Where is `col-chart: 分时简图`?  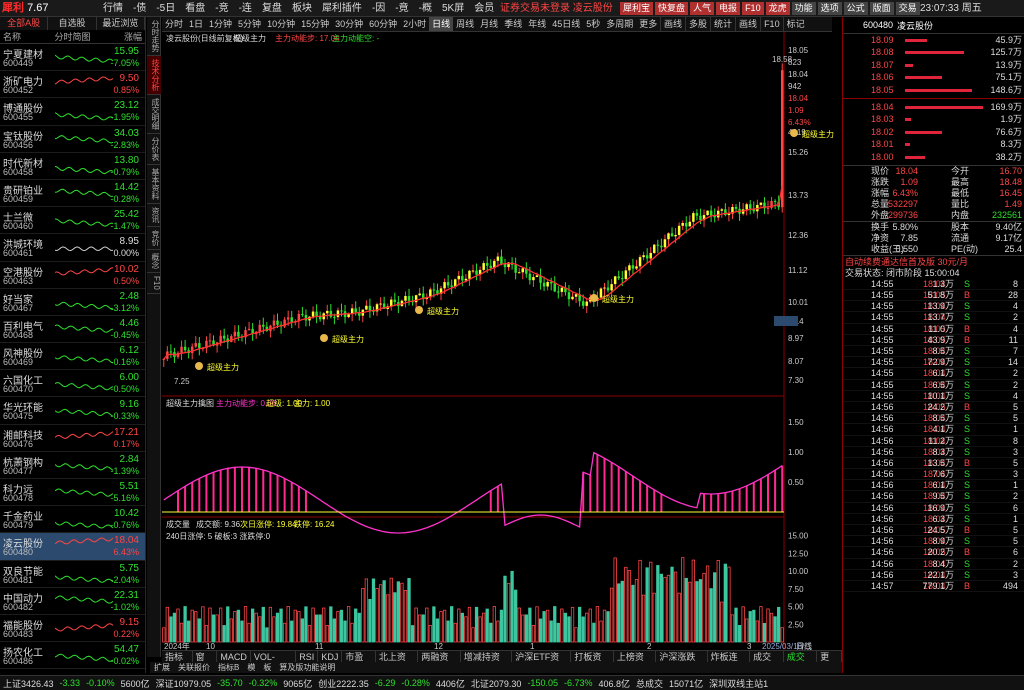
col-chart: 分时简图 is located at coordinates (72, 36).